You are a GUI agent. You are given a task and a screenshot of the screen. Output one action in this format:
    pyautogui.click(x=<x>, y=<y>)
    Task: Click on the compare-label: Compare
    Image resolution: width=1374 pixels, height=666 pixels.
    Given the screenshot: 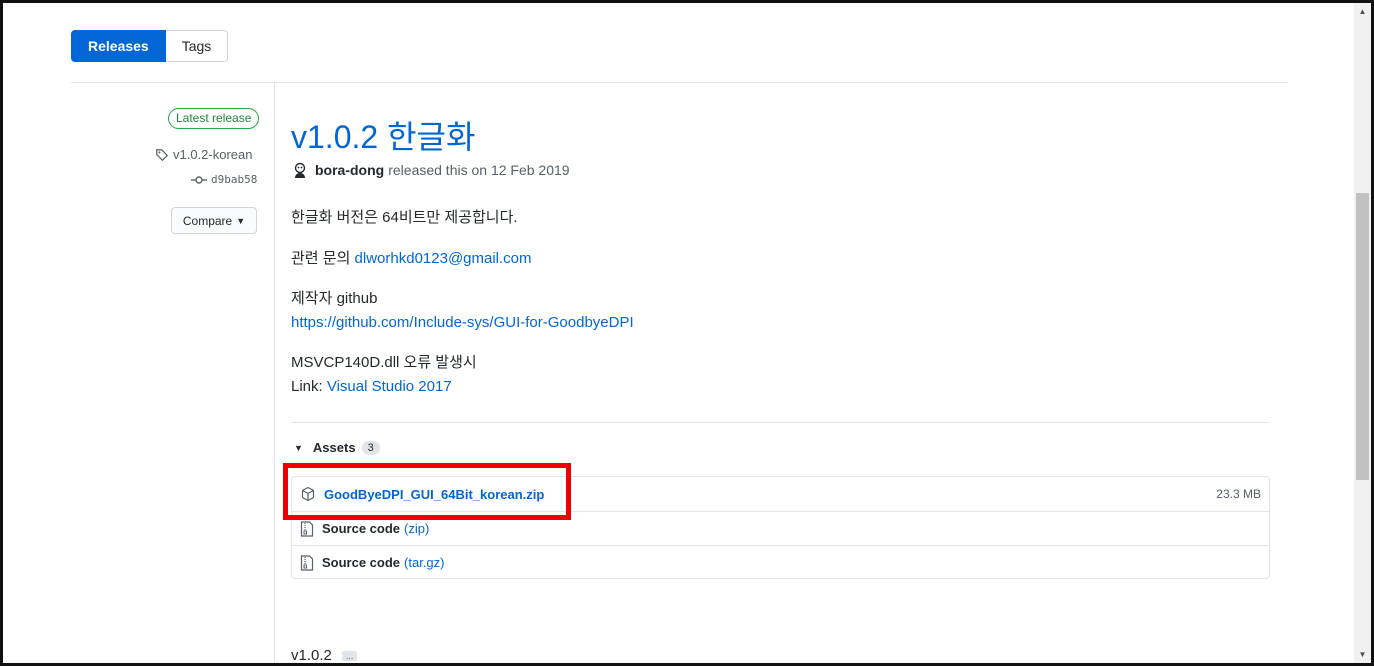 What is the action you would take?
    pyautogui.click(x=207, y=220)
    